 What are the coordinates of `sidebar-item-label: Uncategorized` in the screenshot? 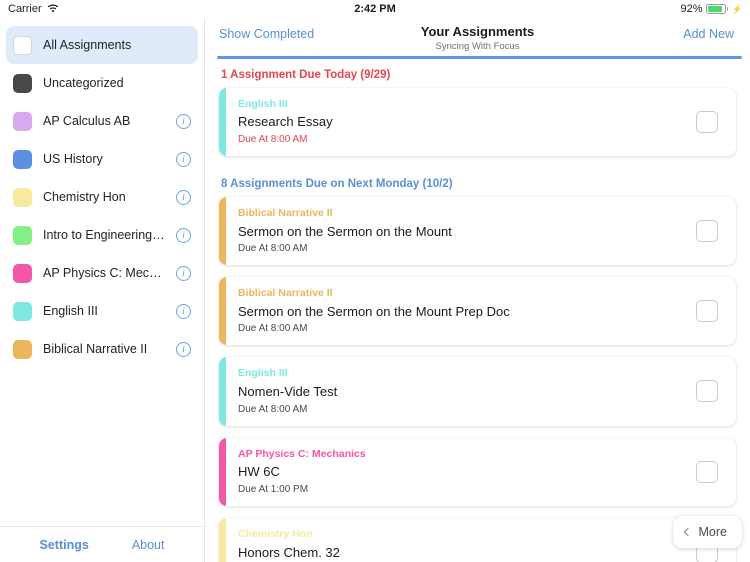 It's located at (83, 83).